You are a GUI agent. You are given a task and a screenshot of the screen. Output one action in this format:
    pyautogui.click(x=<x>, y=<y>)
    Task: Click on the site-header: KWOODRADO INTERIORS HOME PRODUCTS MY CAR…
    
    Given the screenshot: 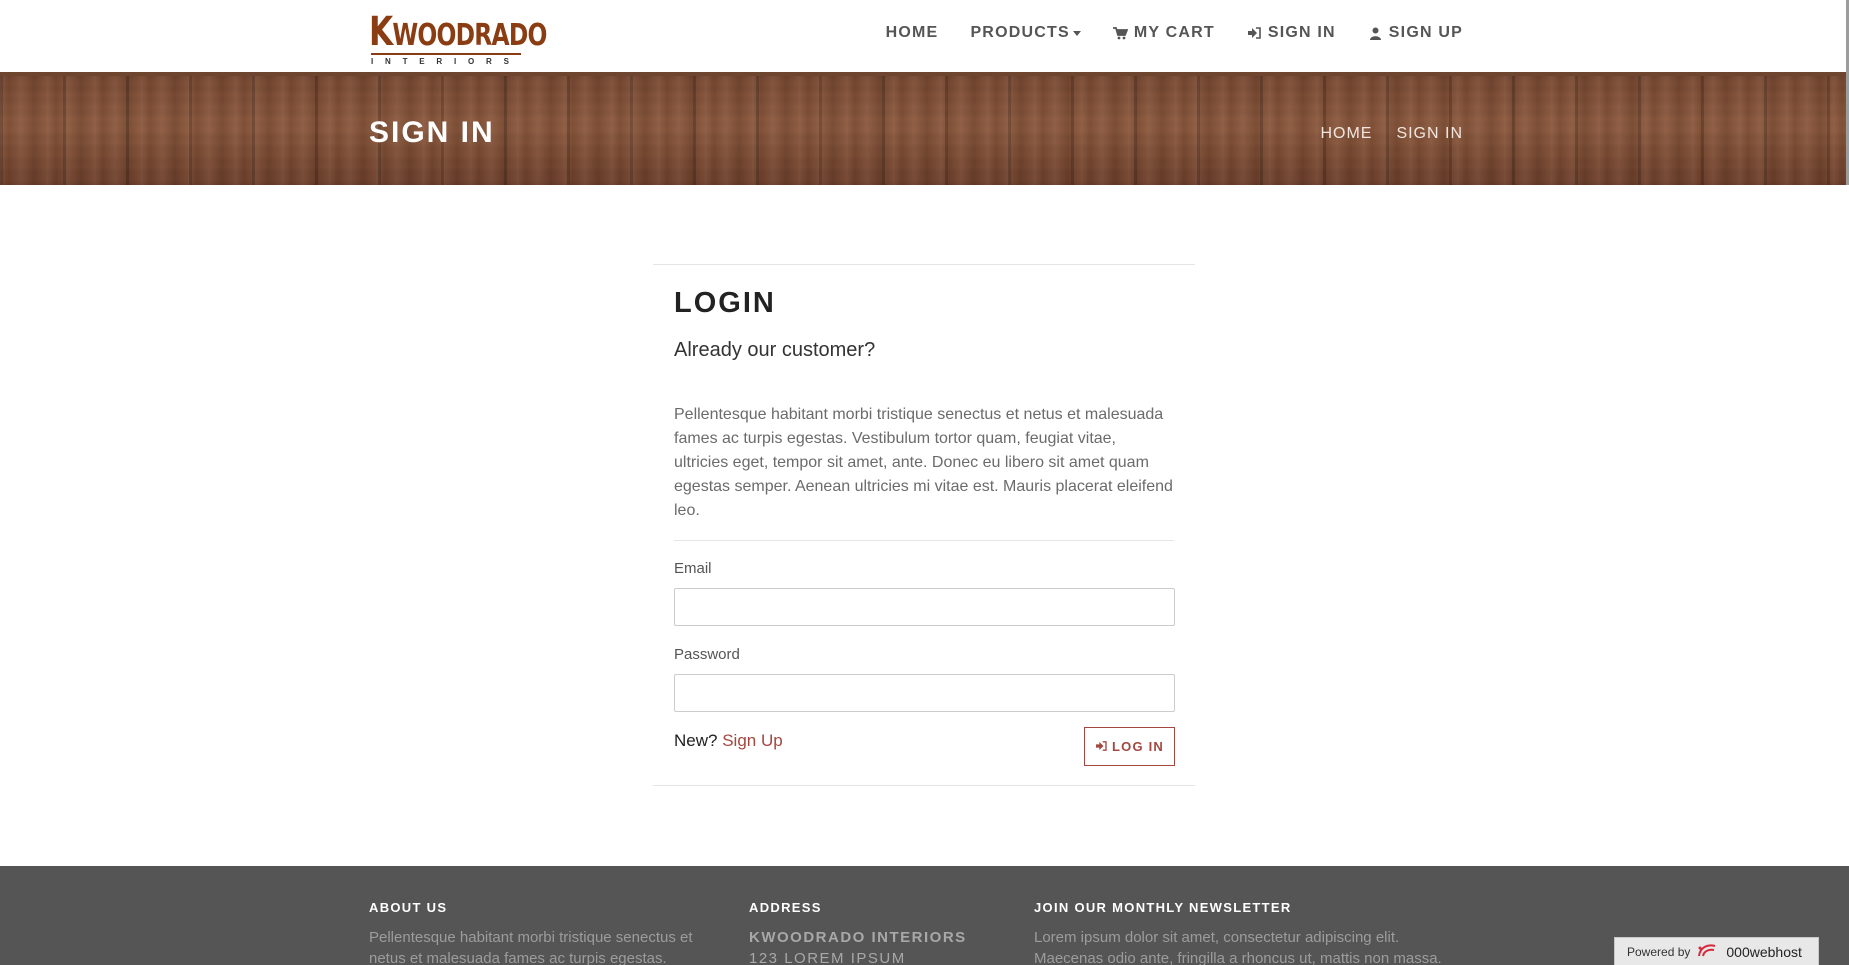 What is the action you would take?
    pyautogui.click(x=924, y=36)
    